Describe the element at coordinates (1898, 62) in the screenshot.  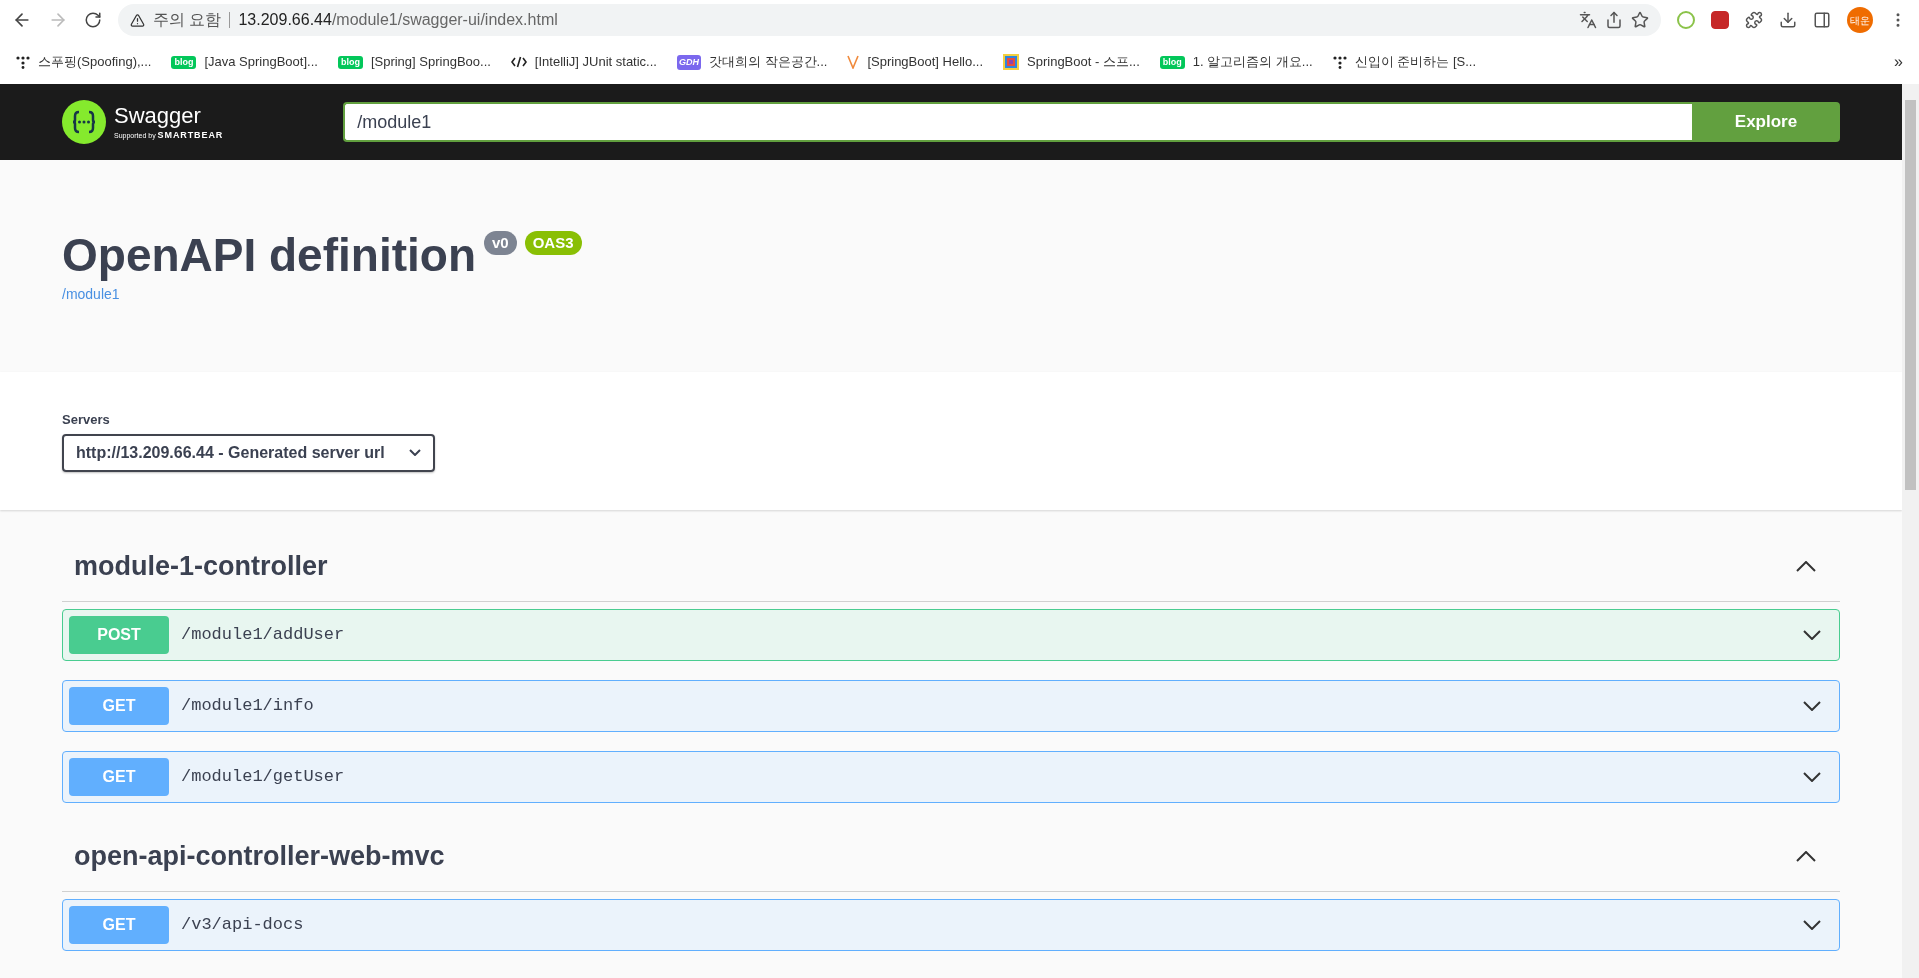
I see `more-bookmarks: »` at that location.